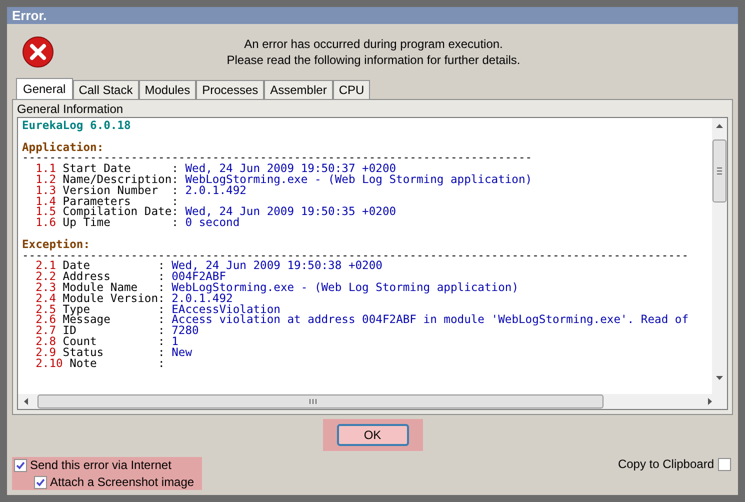  Describe the element at coordinates (212, 223) in the screenshot. I see `item-value: 0 second` at that location.